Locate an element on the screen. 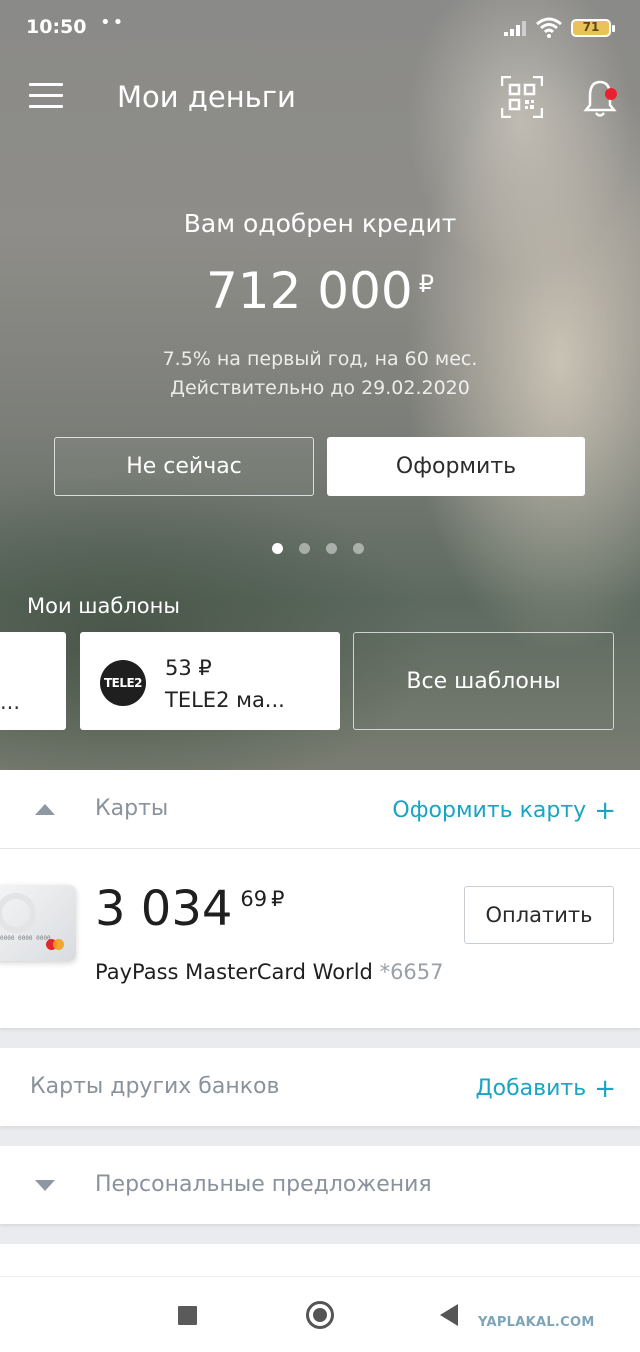 The width and height of the screenshot is (640, 1352). tele2-logo: TELE2 is located at coordinates (123, 683).